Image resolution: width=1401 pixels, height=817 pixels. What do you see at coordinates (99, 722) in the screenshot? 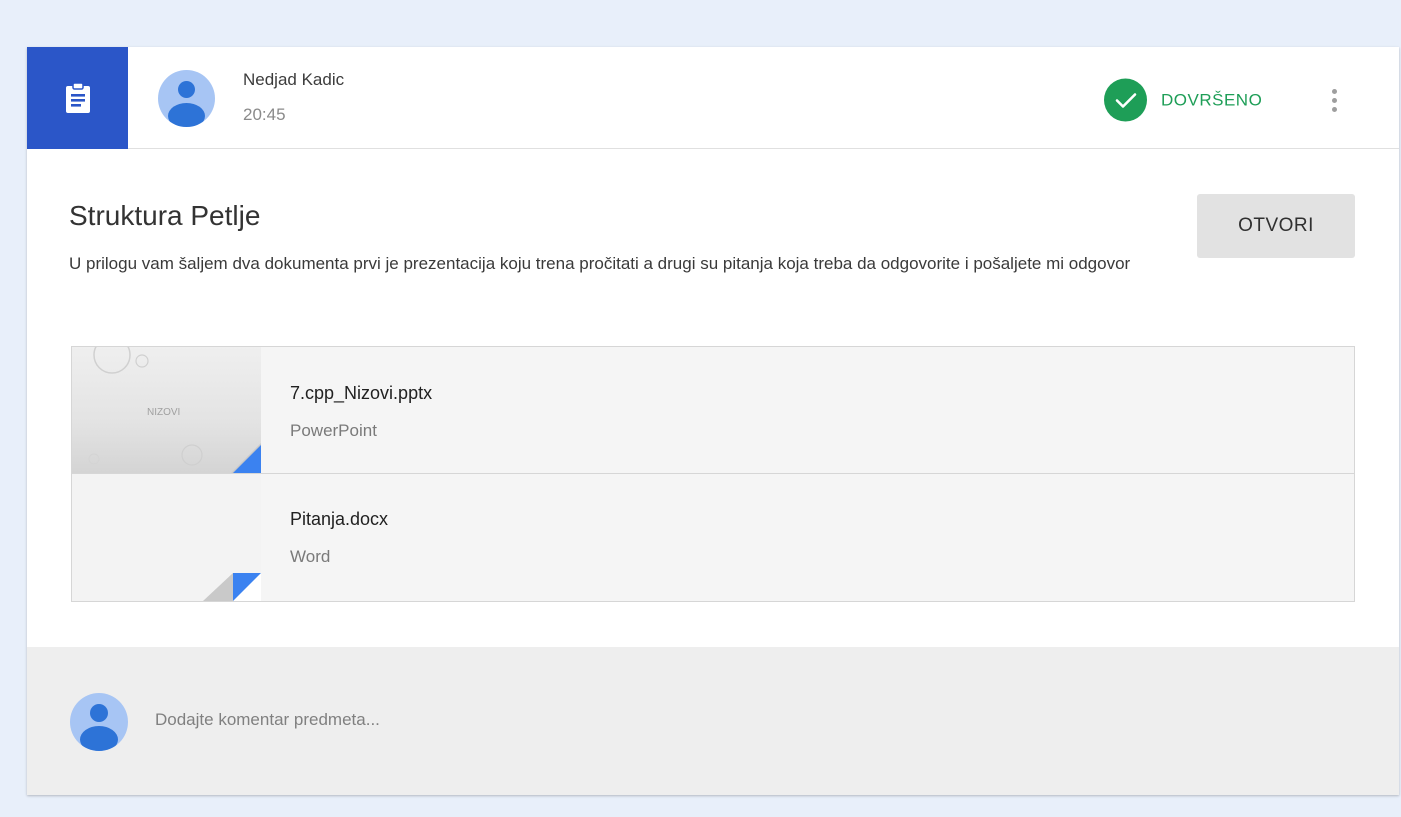
I see `current-user-avatar` at bounding box center [99, 722].